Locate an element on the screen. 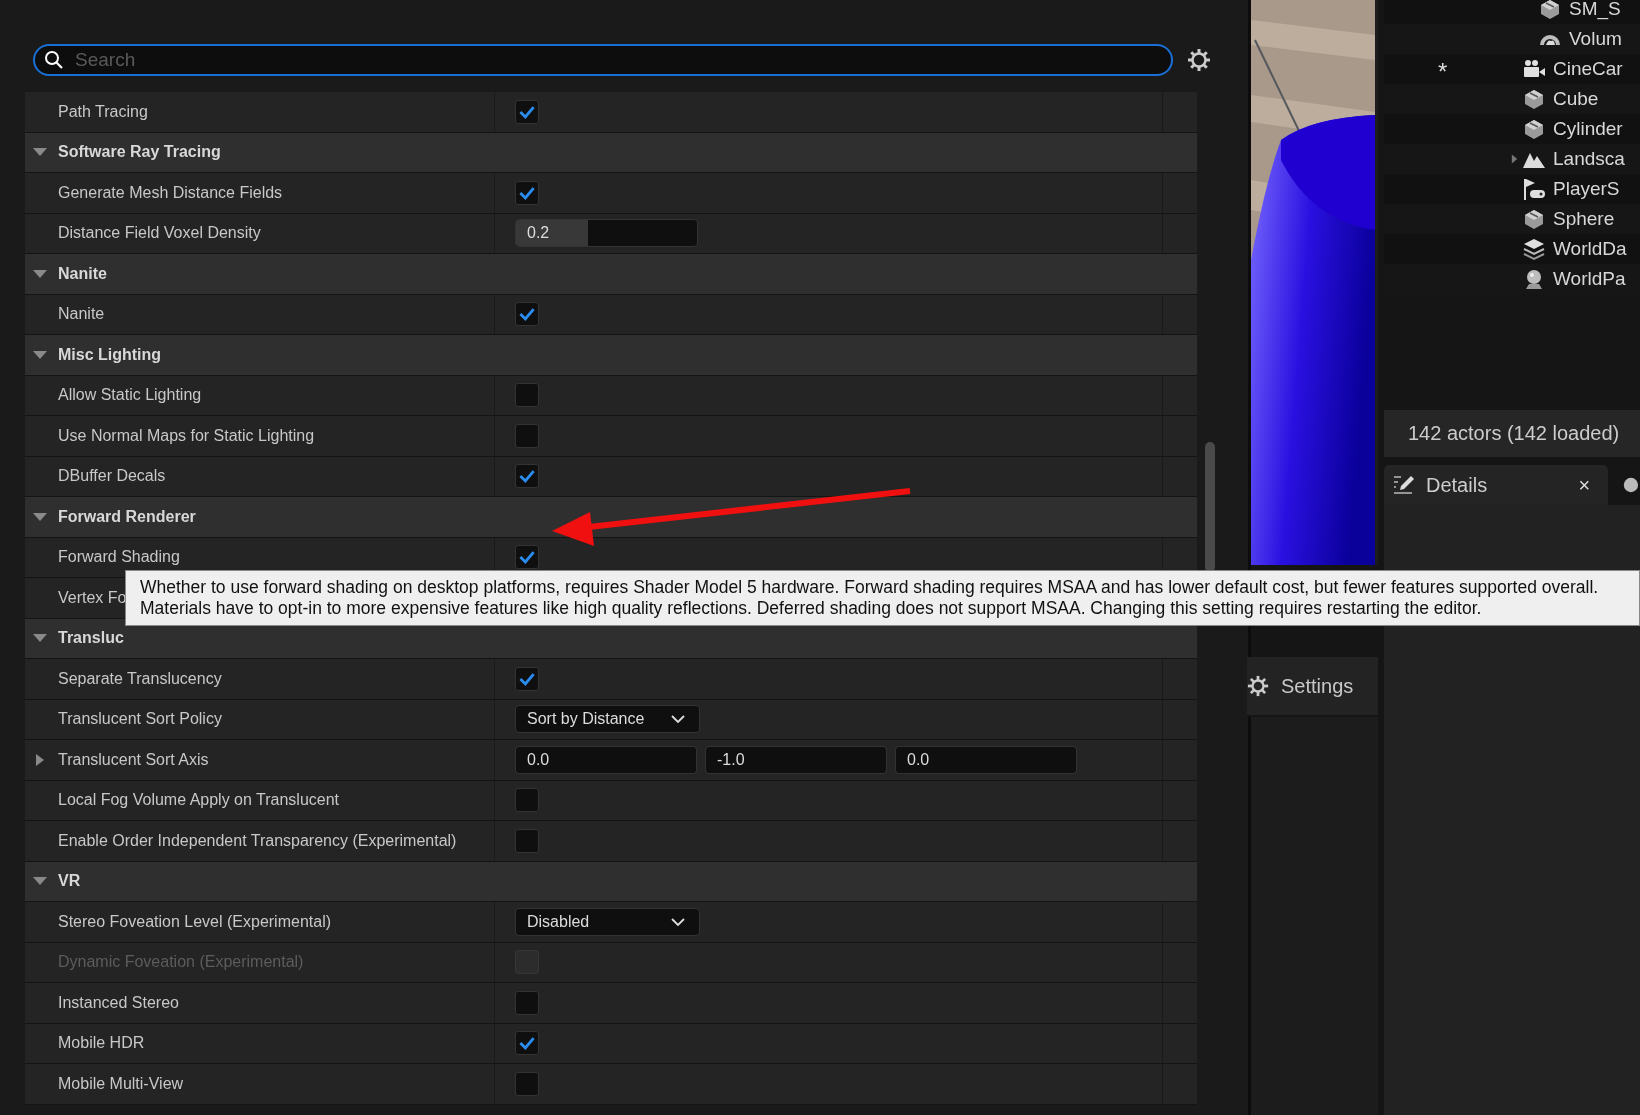 This screenshot has width=1640, height=1115. number-field: -1.0 is located at coordinates (796, 759).